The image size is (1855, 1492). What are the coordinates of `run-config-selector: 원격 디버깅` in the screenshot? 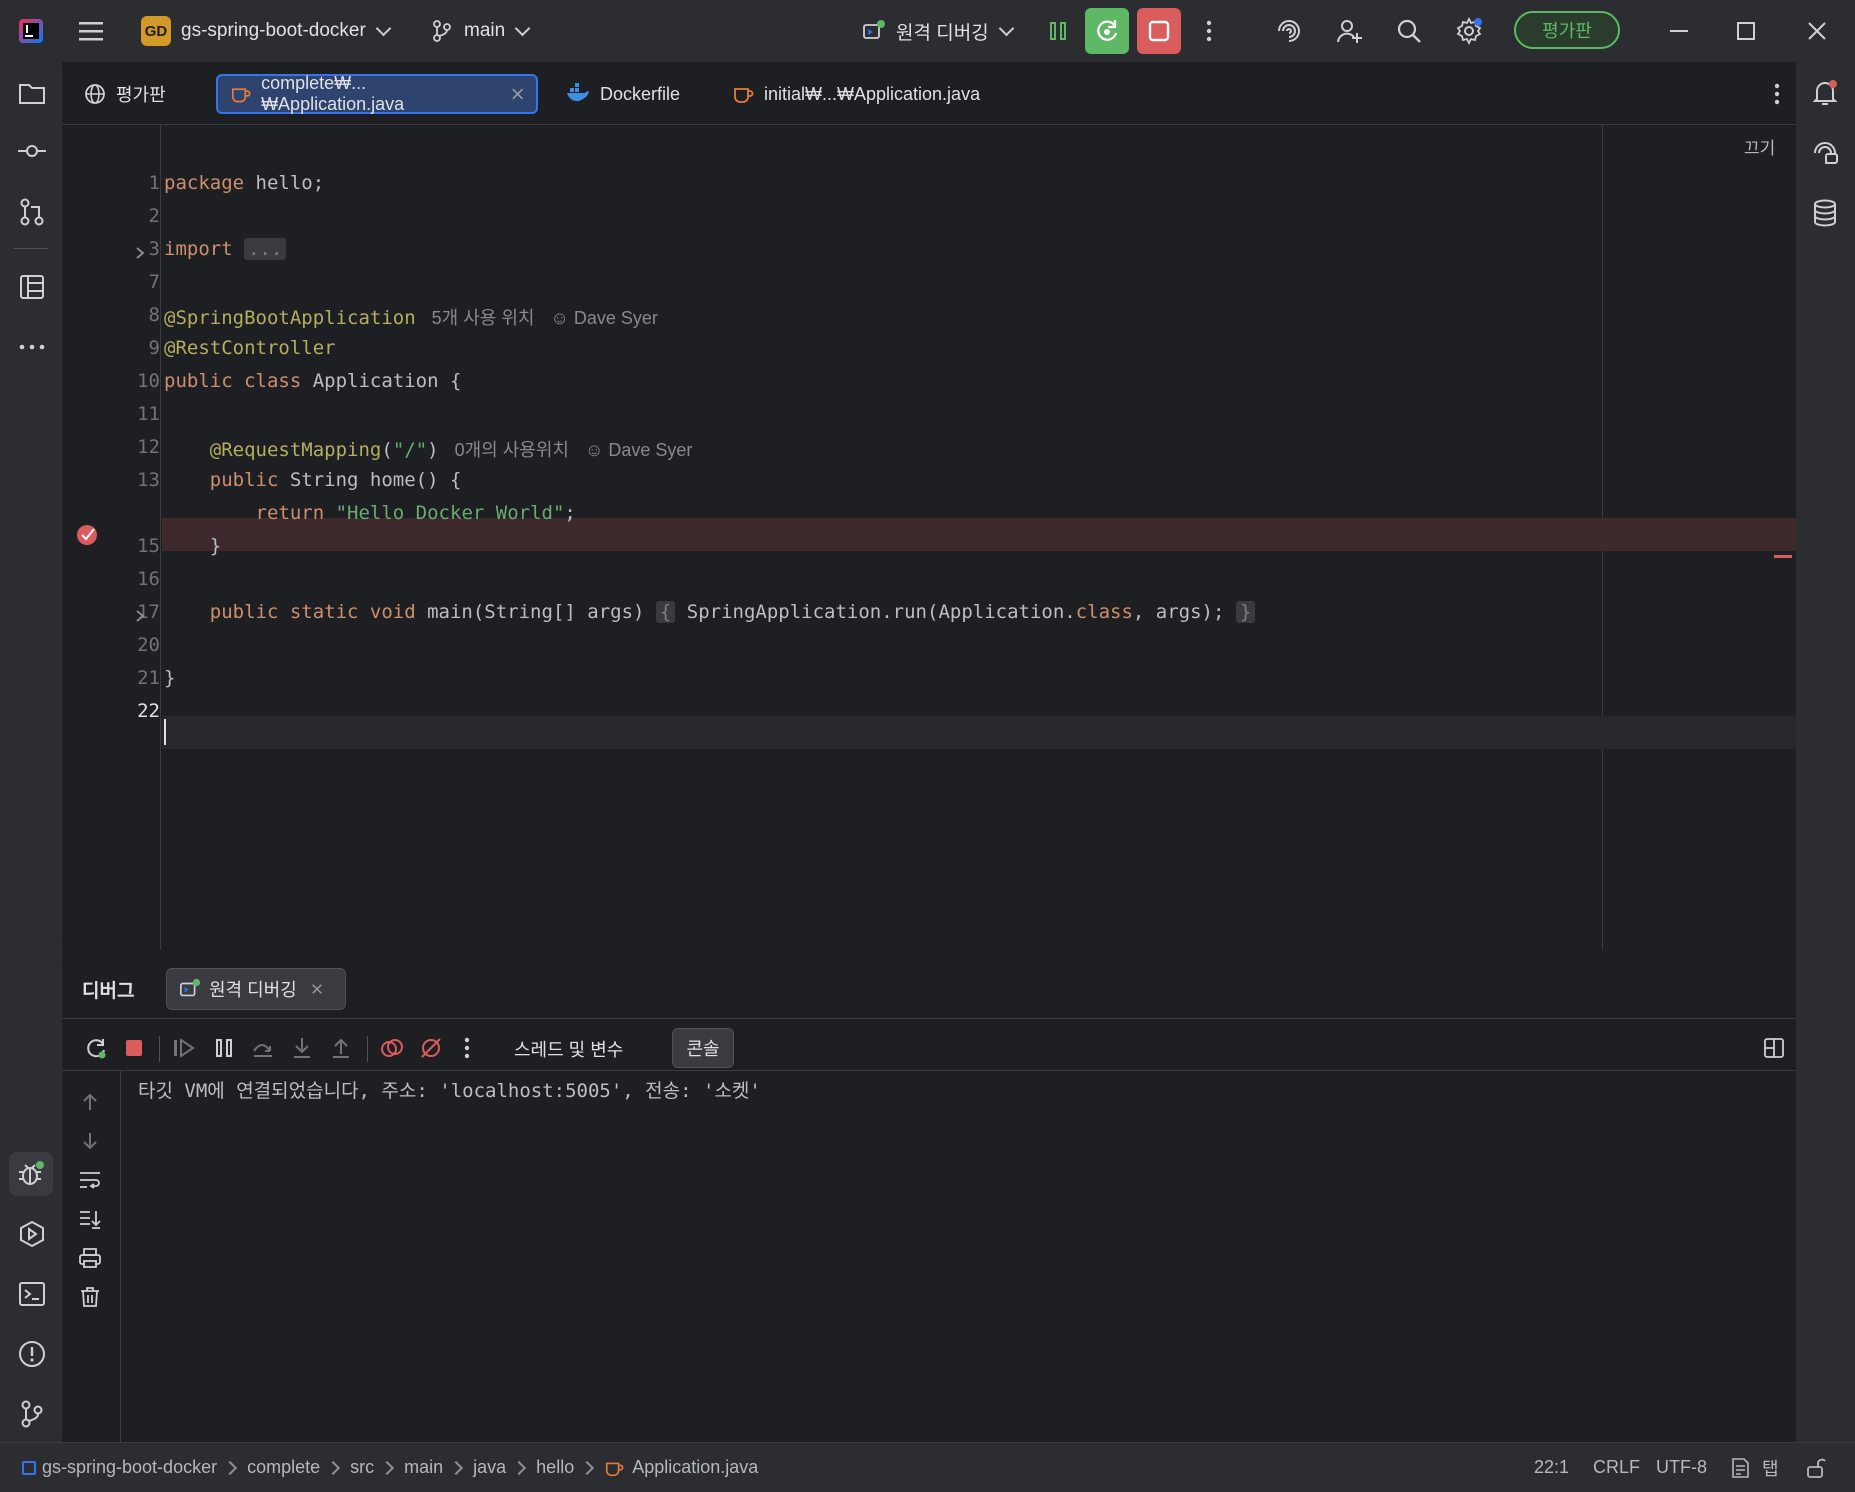 It's located at (938, 31).